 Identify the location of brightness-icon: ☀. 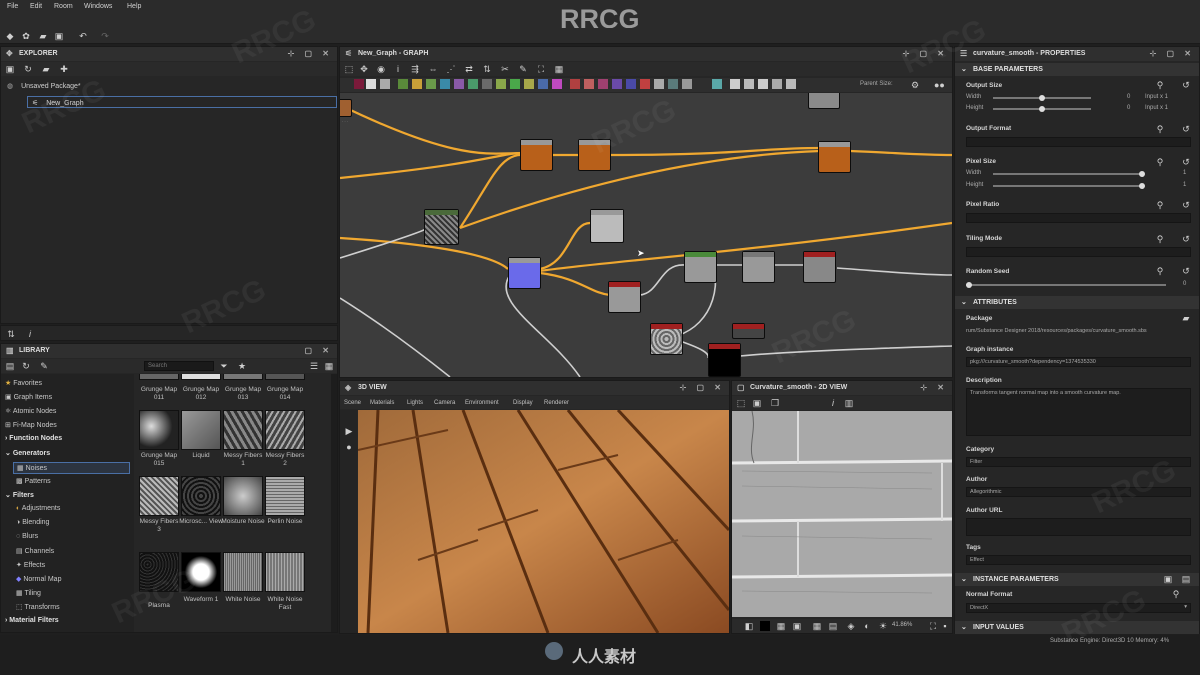
(883, 626).